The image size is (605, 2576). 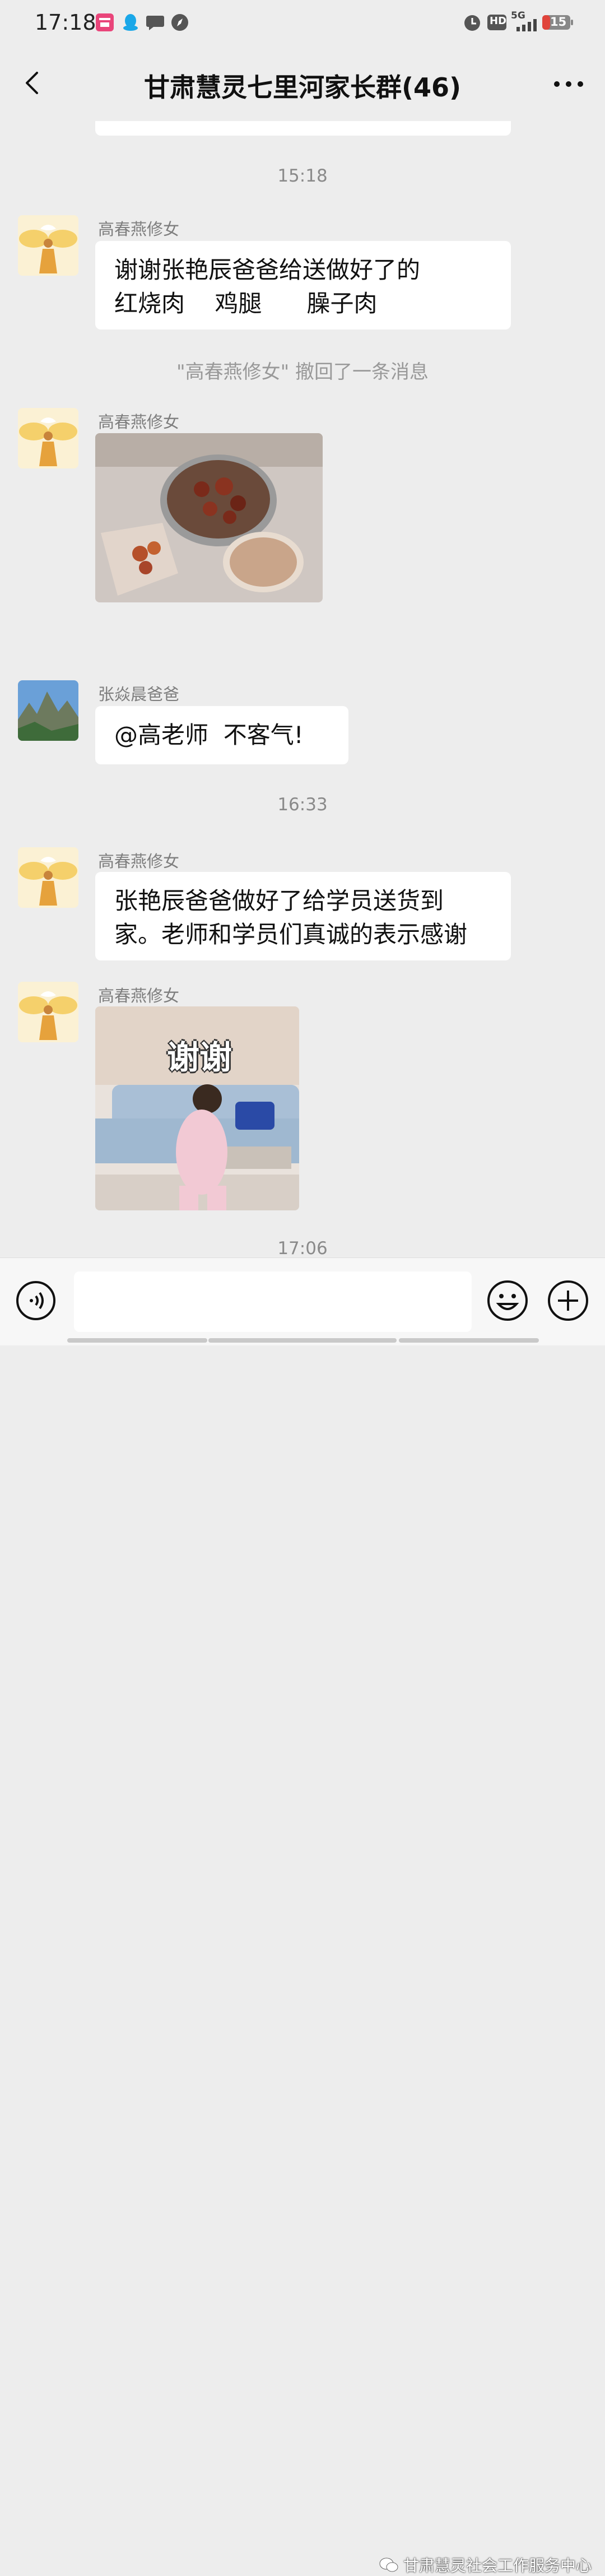 What do you see at coordinates (302, 176) in the screenshot?
I see `timestamp: 15:18` at bounding box center [302, 176].